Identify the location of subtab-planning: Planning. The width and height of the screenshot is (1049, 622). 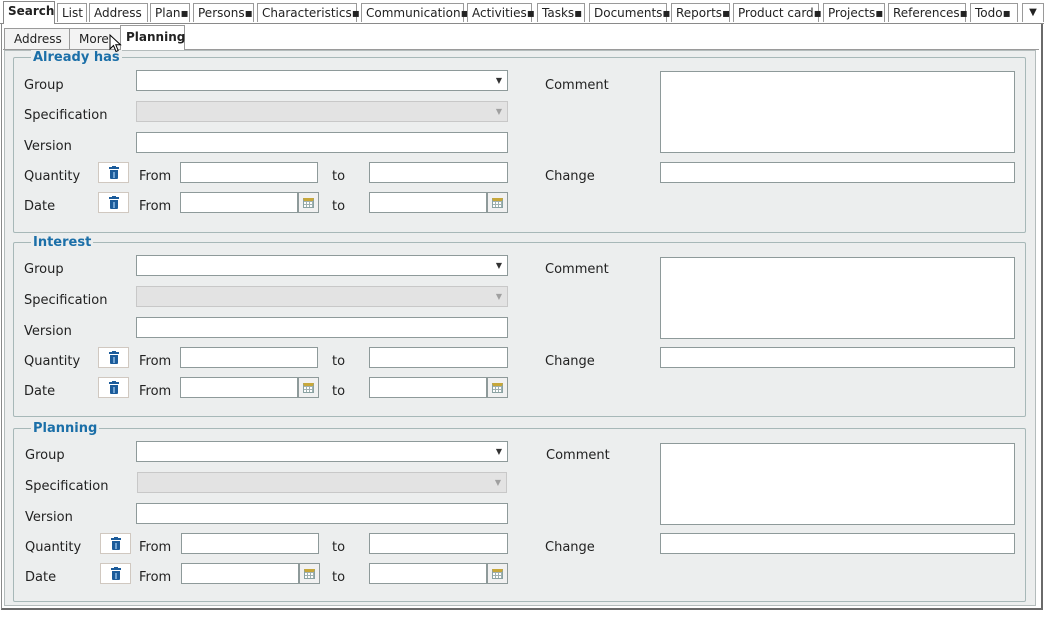
(152, 37).